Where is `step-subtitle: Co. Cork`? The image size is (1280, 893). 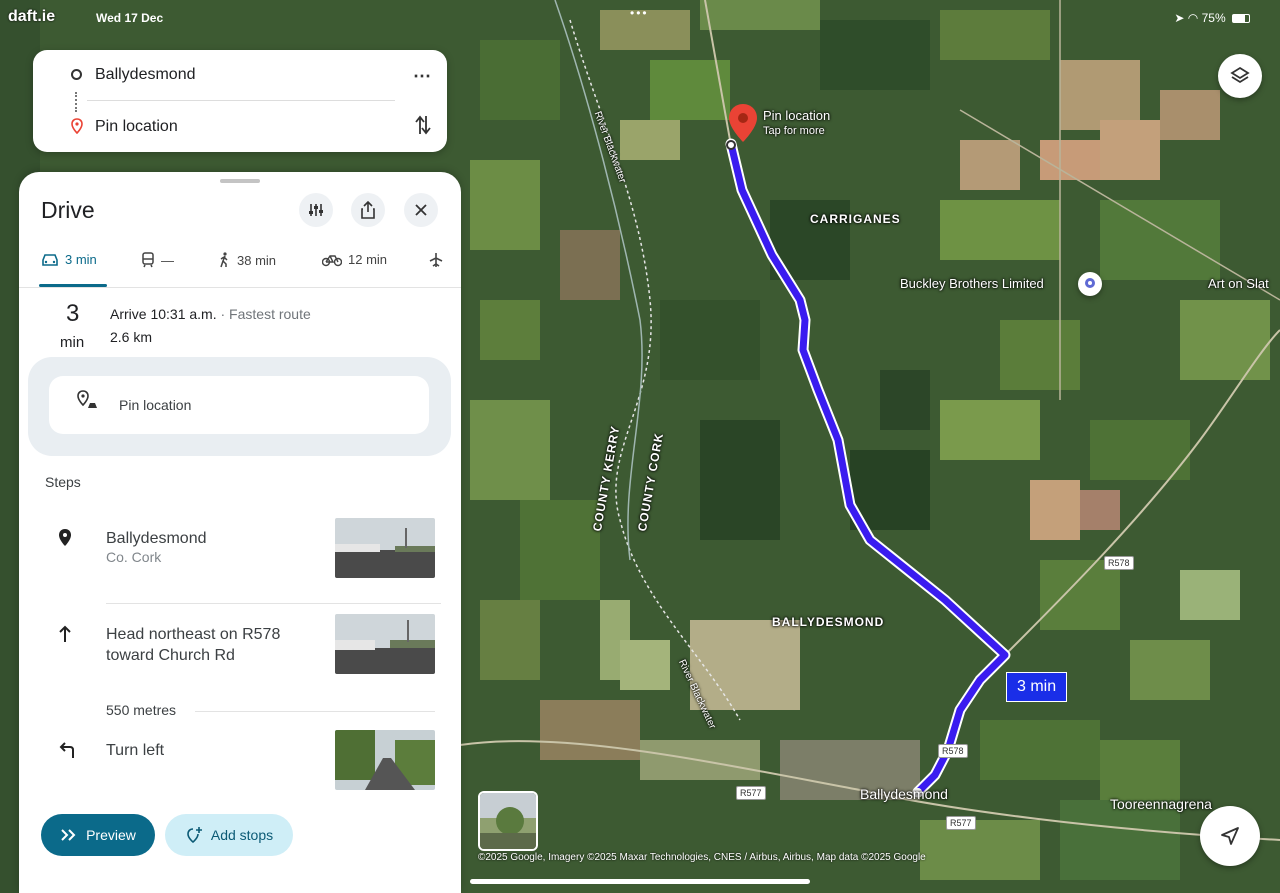 step-subtitle: Co. Cork is located at coordinates (134, 557).